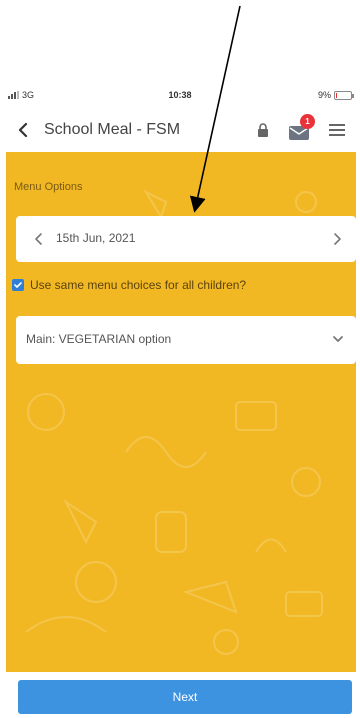  Describe the element at coordinates (344, 95) in the screenshot. I see `battery-icon` at that location.